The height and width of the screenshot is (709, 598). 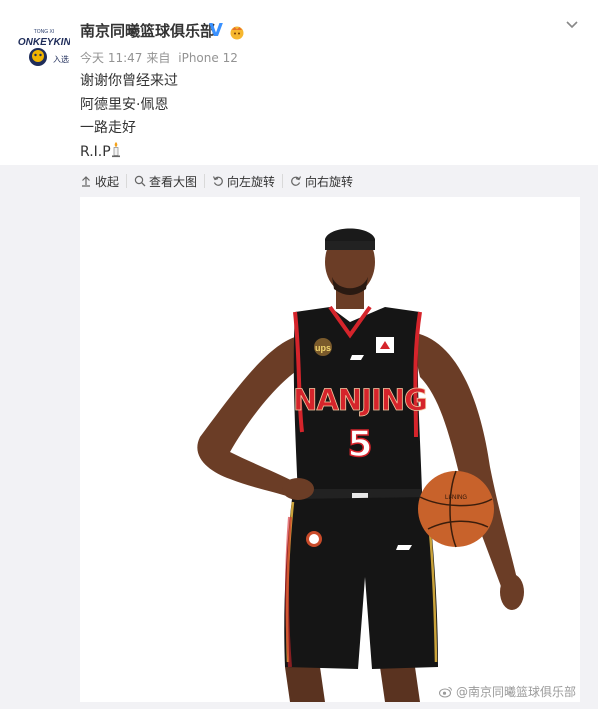 What do you see at coordinates (208, 58) in the screenshot?
I see `post-source: iPhone 12` at bounding box center [208, 58].